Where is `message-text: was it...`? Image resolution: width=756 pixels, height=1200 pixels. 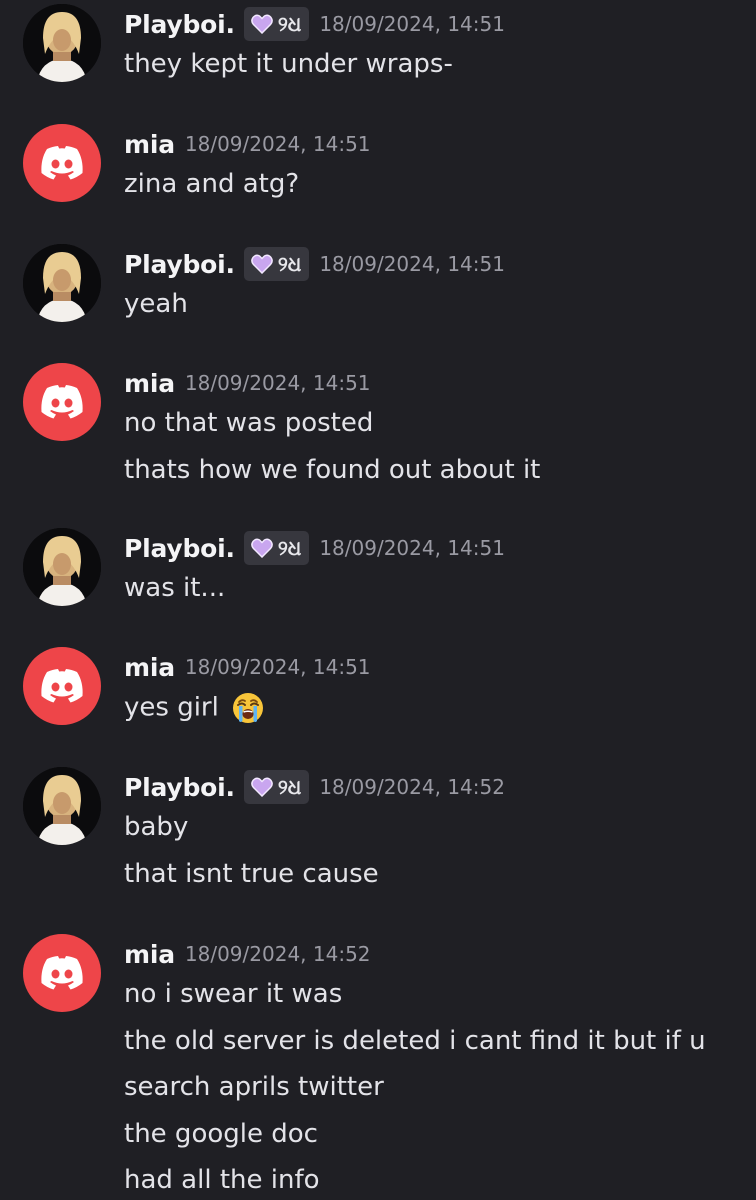
message-text: was it... is located at coordinates (175, 588).